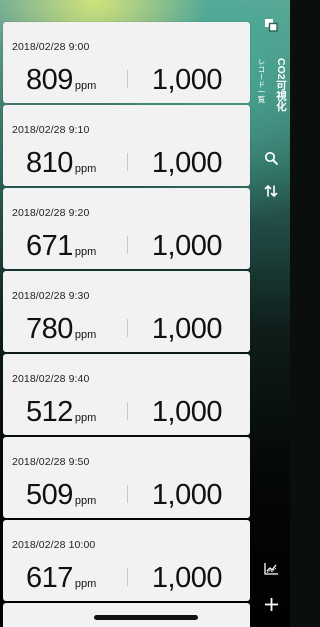 Image resolution: width=320 pixels, height=627 pixels. I want to click on record-timestamp: 2018/02/28 9:20, so click(51, 213).